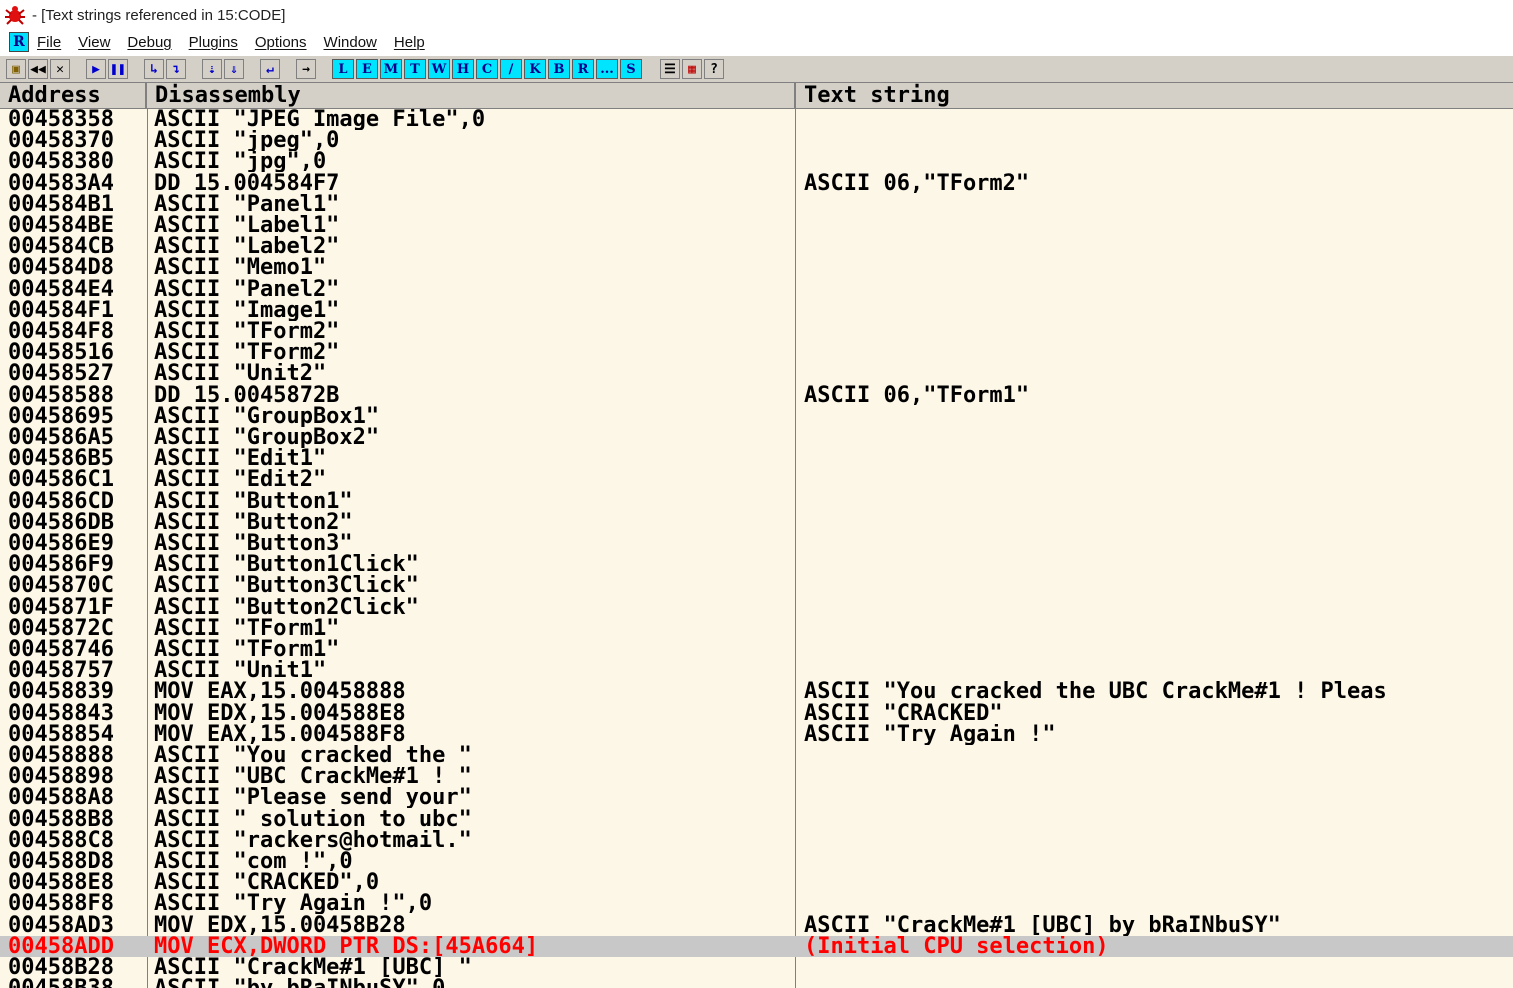  What do you see at coordinates (1154, 95) in the screenshot?
I see `header-text-string: Text string` at bounding box center [1154, 95].